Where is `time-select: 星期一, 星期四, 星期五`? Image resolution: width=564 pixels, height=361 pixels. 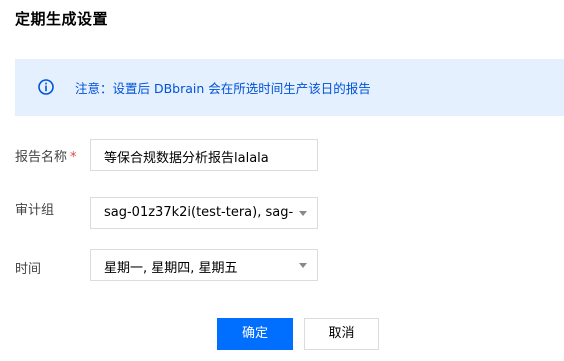 time-select: 星期一, 星期四, 星期五 is located at coordinates (204, 265).